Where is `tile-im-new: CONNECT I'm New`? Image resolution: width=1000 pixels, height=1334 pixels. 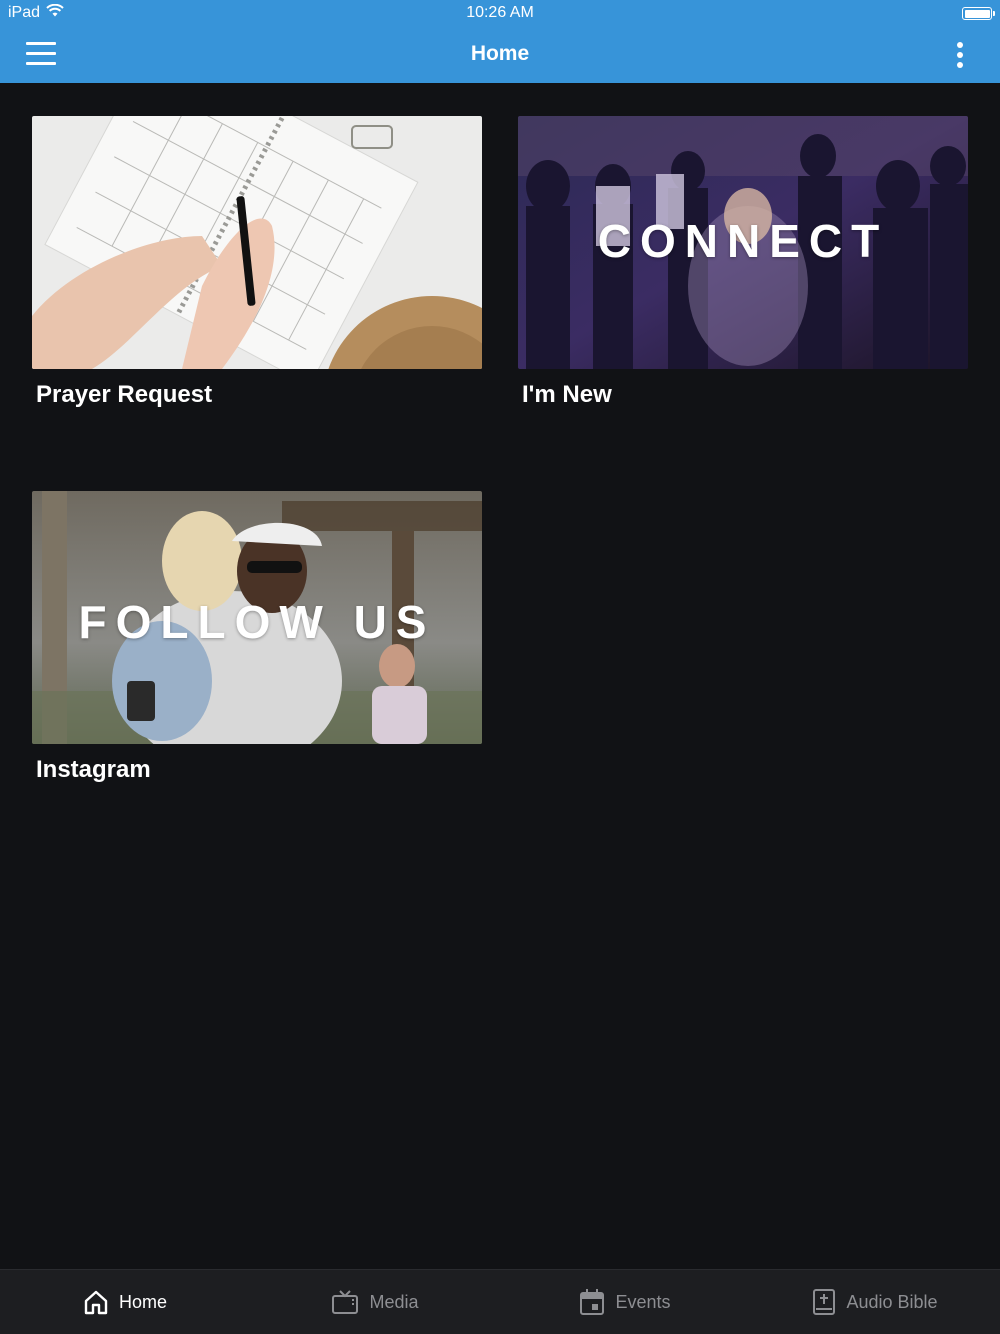
tile-im-new: CONNECT I'm New is located at coordinates (743, 262).